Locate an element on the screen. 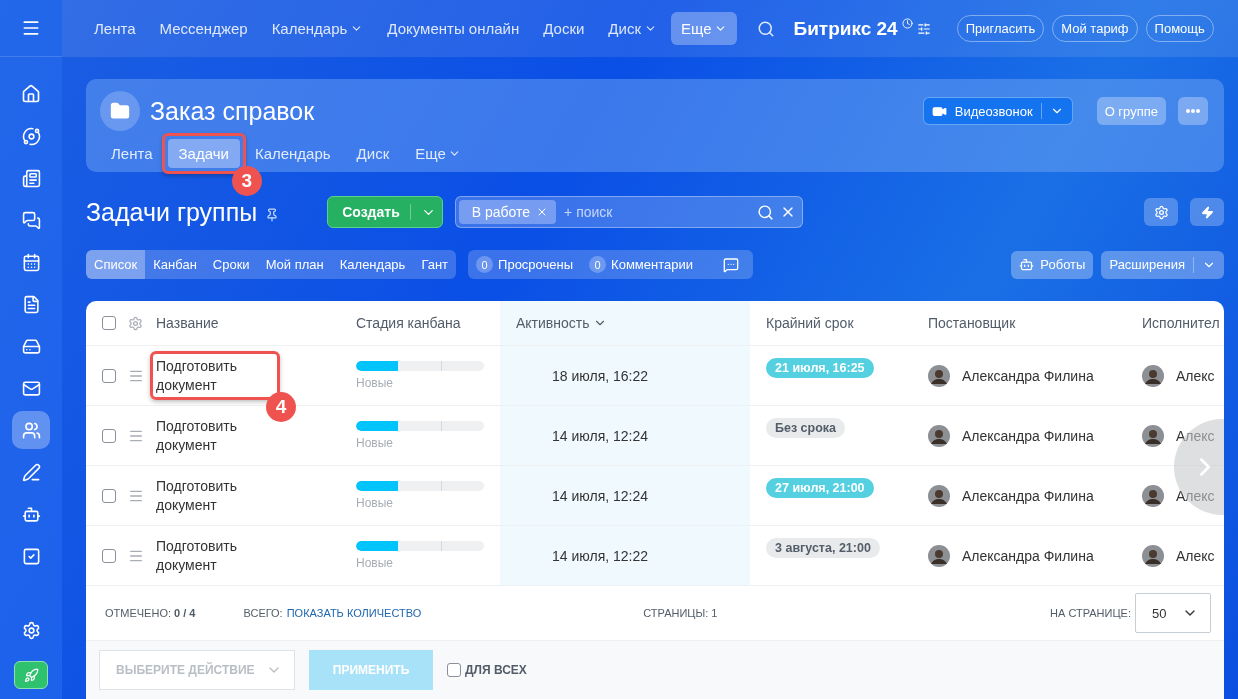 This screenshot has width=1238, height=699. lightning-button is located at coordinates (1207, 212).